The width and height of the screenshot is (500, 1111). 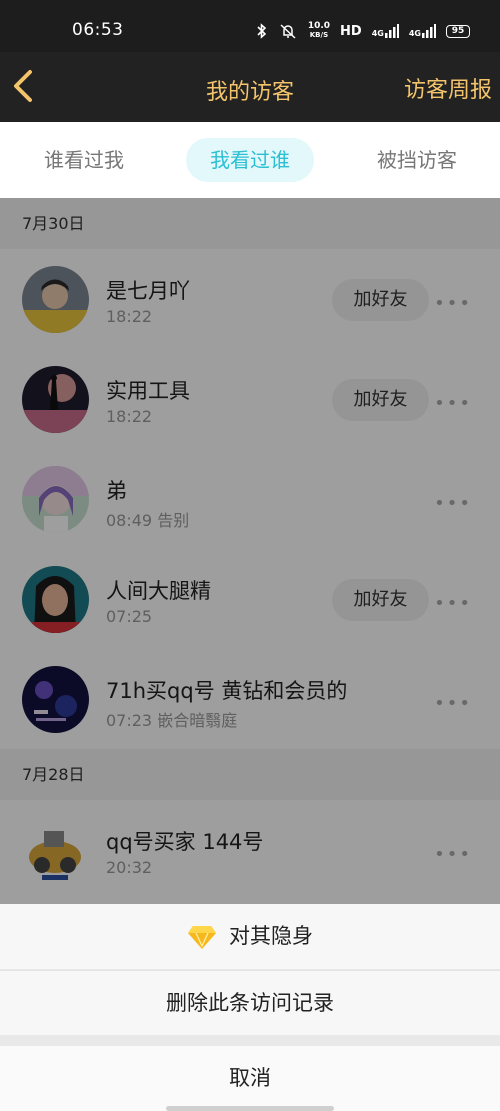 What do you see at coordinates (422, 31) in the screenshot?
I see `signal-4g-icon-2: 4G` at bounding box center [422, 31].